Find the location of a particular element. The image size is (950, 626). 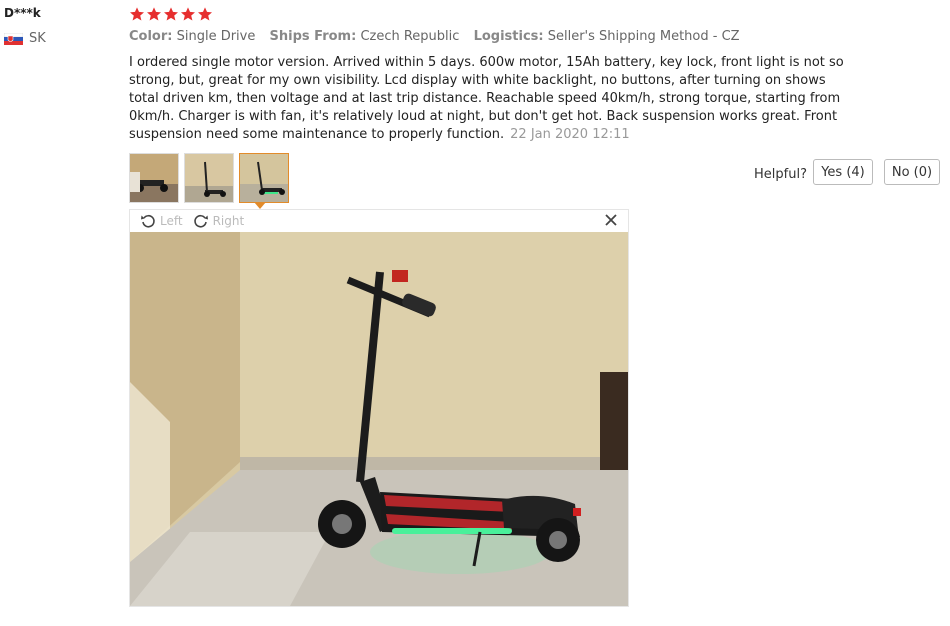

rotate-left-button: Left is located at coordinates (161, 221).